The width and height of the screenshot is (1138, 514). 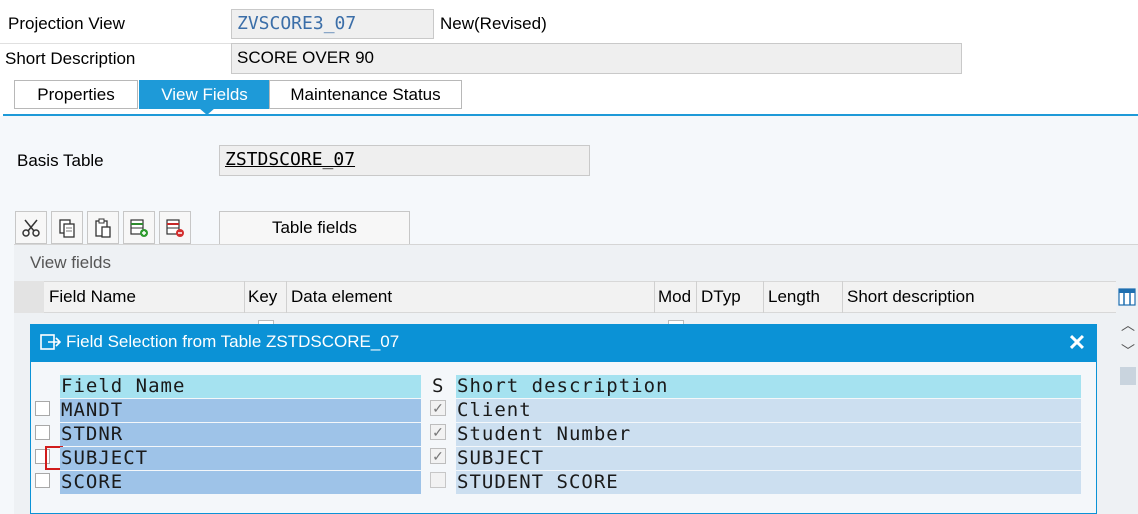 I want to click on insert-row-button, so click(x=139, y=227).